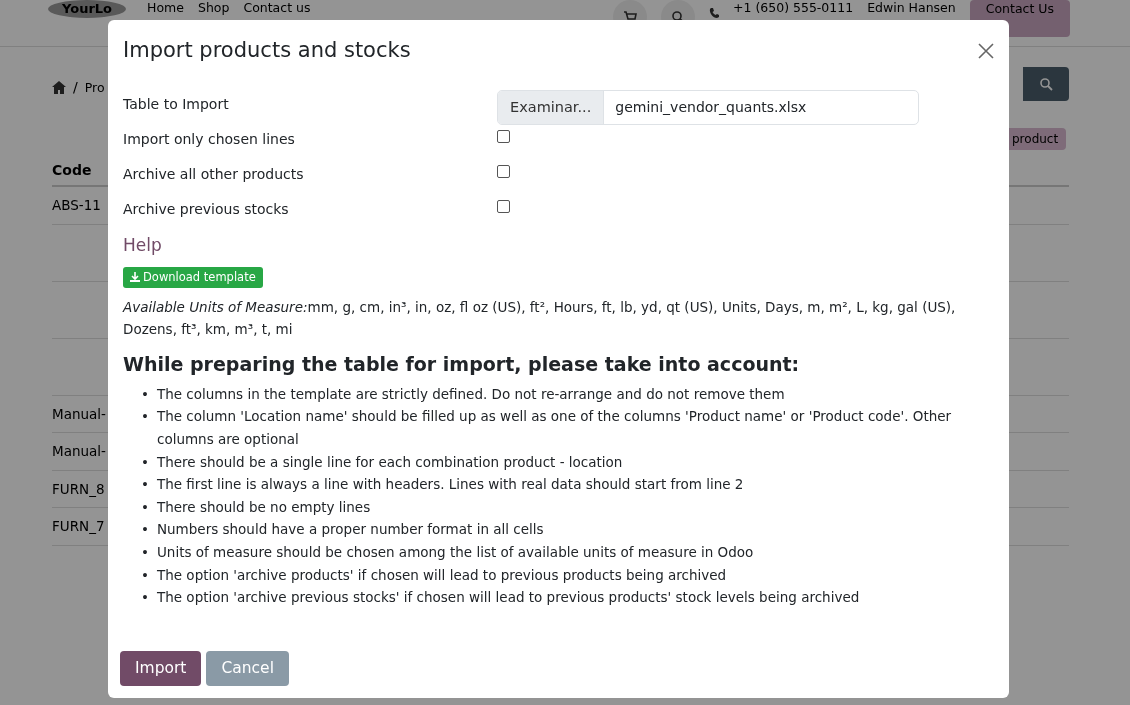 This screenshot has height=705, width=1130. Describe the element at coordinates (176, 105) in the screenshot. I see `field-label: Table to Import` at that location.